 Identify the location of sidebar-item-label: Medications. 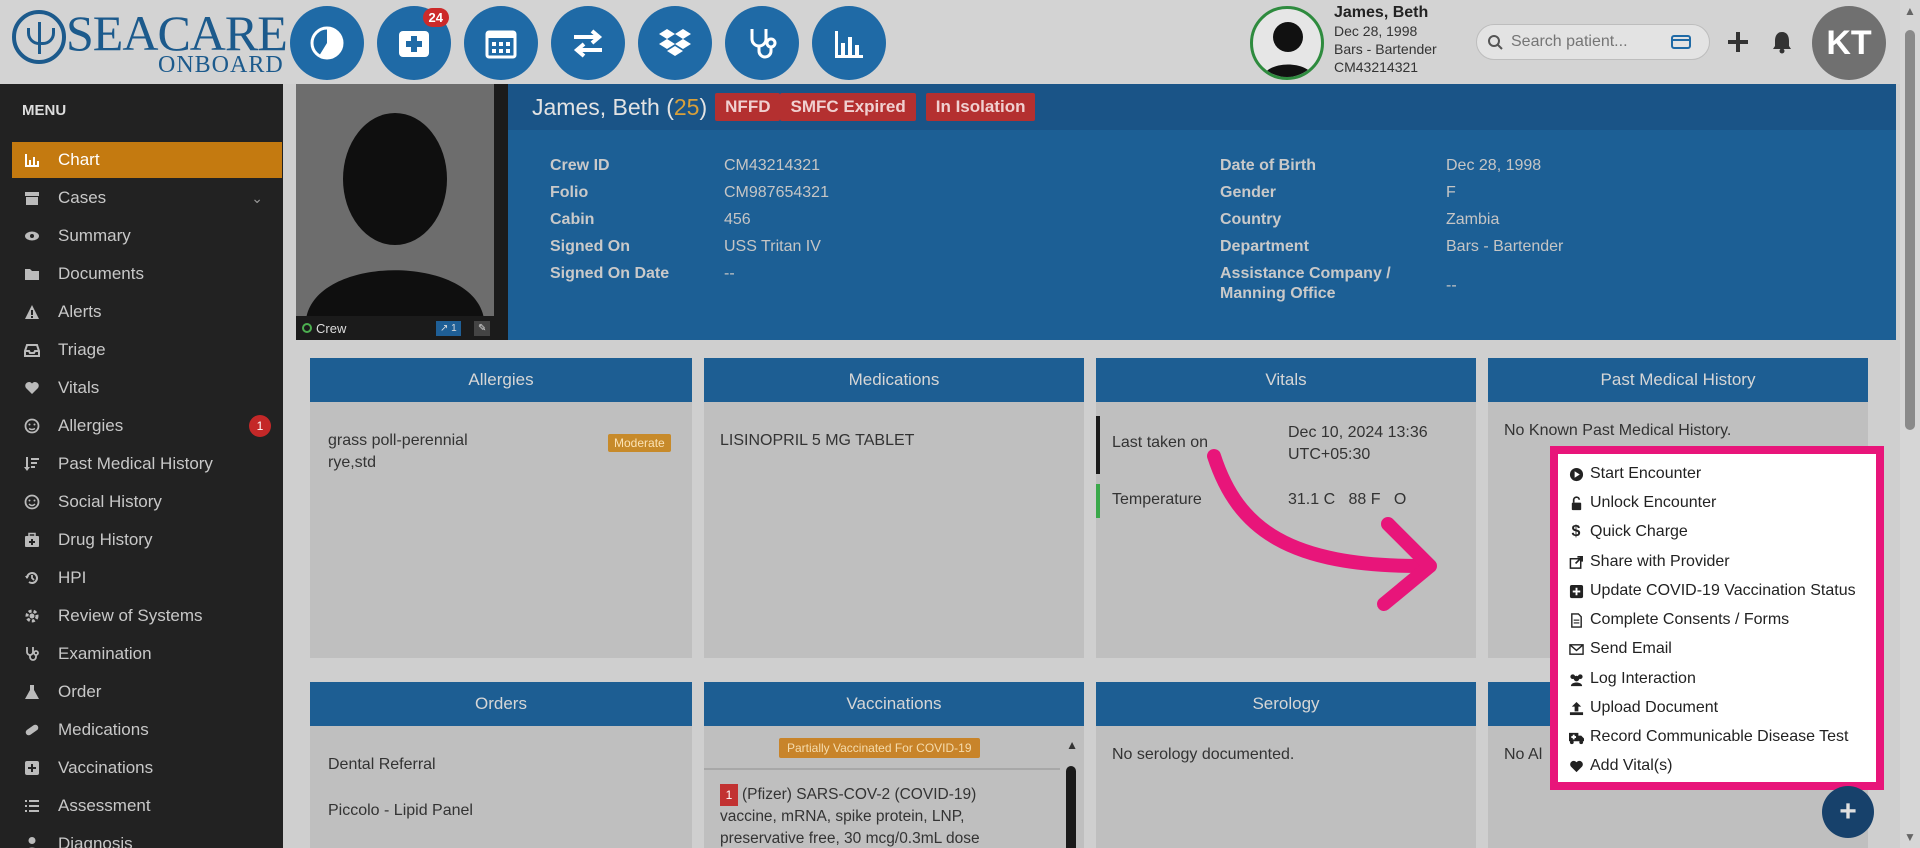
(103, 729).